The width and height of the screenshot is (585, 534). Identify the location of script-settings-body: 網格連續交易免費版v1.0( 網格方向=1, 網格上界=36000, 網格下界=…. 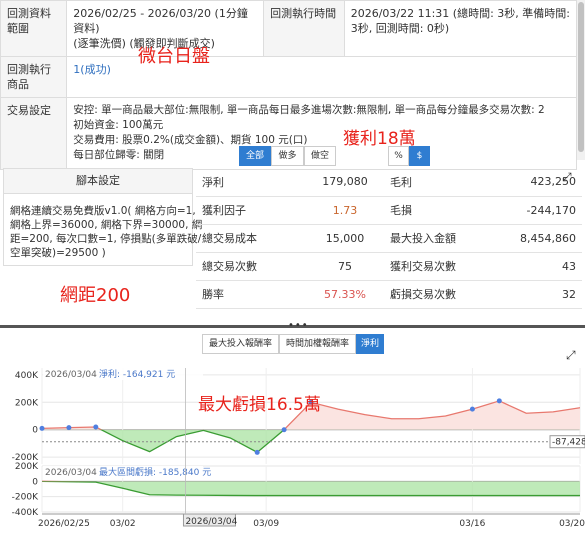
(103, 230).